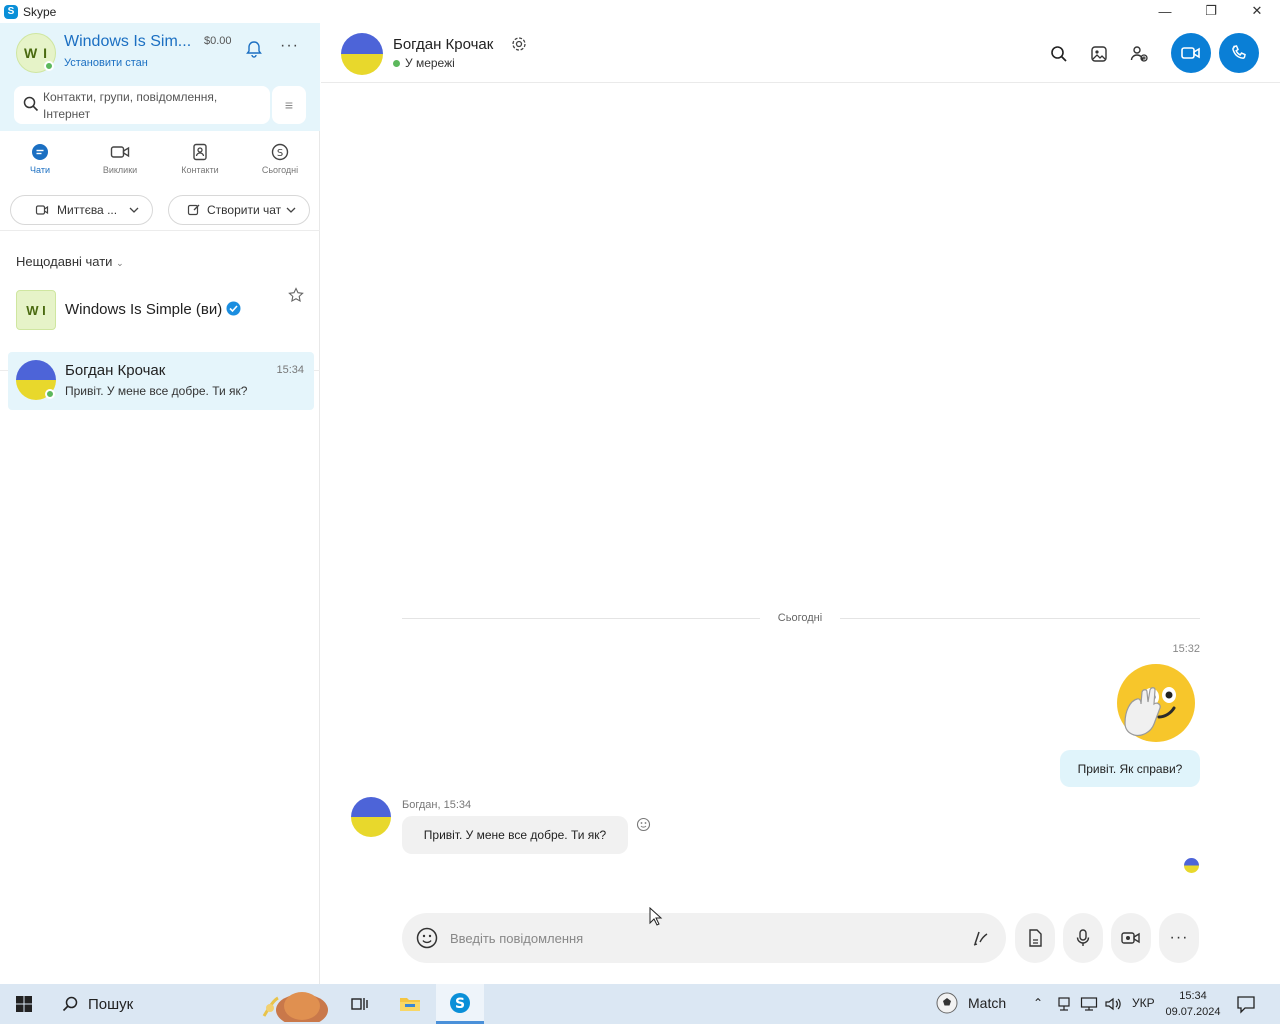 The height and width of the screenshot is (1024, 1280). What do you see at coordinates (640, 1004) in the screenshot?
I see `taskbar: Пошук S Match ⌃ УКР 15:34 09.07.2024` at bounding box center [640, 1004].